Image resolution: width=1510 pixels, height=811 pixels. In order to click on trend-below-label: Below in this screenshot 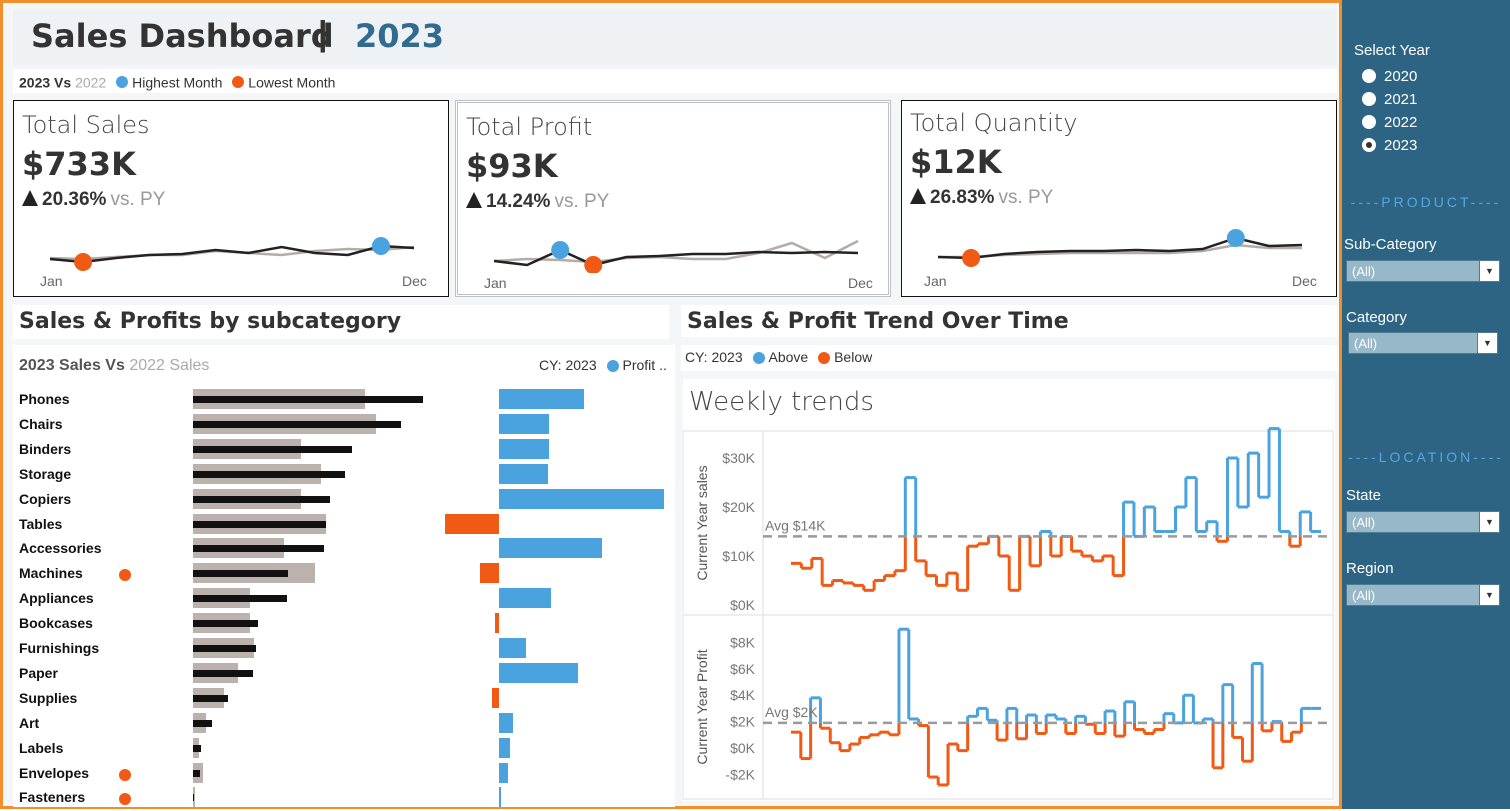, I will do `click(853, 357)`.